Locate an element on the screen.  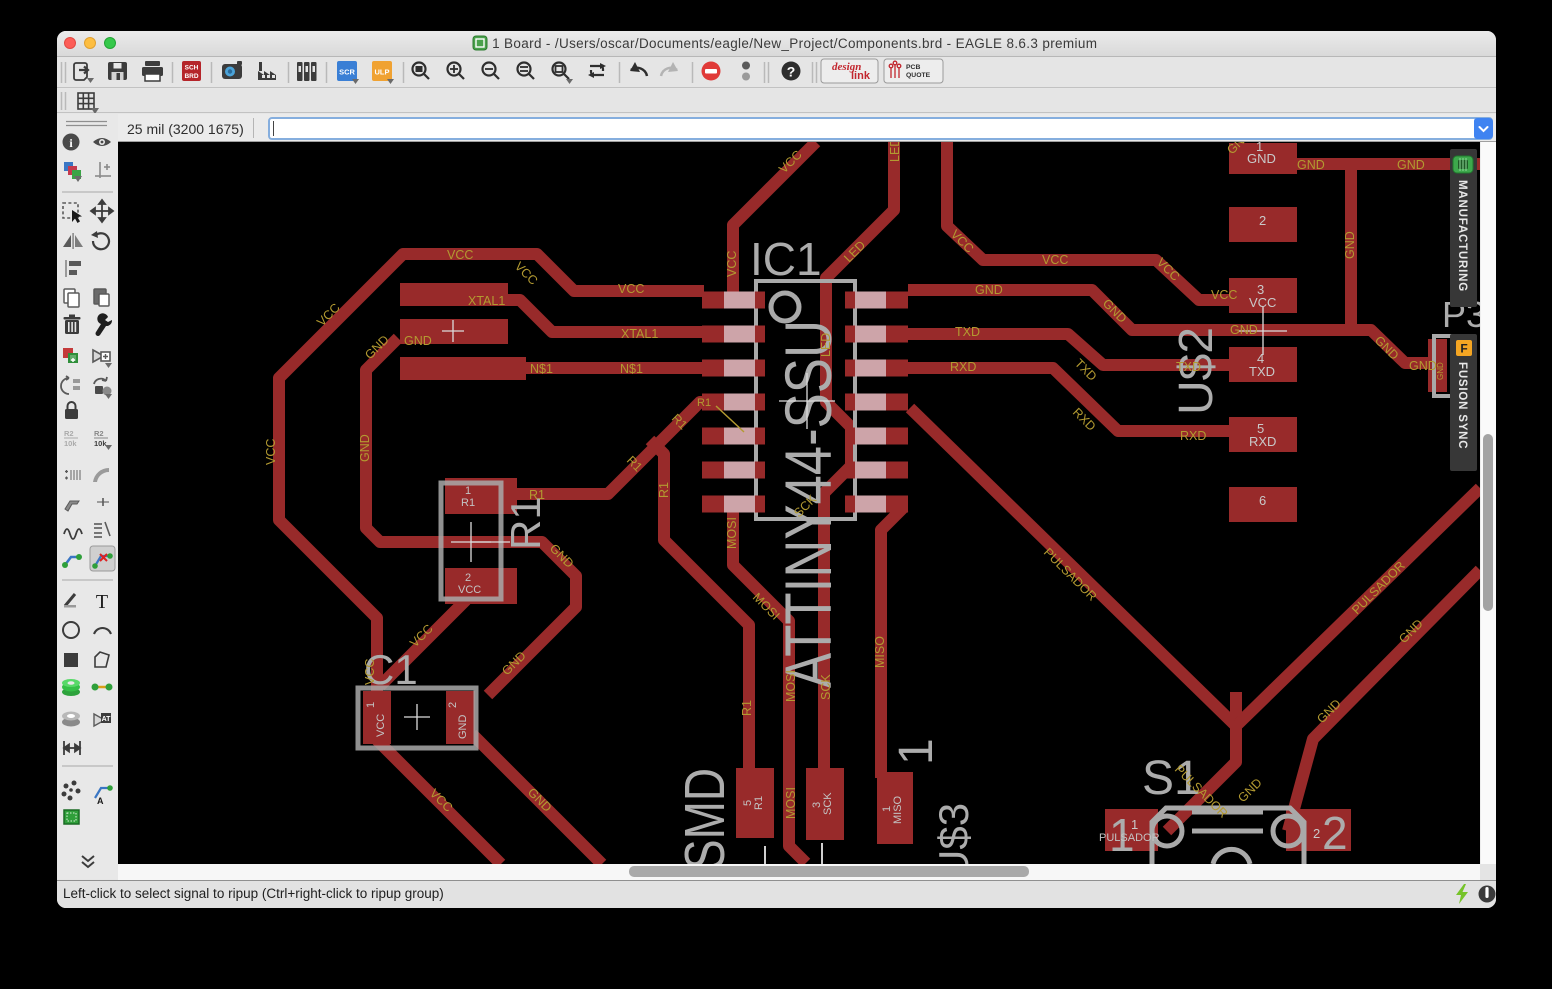
svg-text: QUOTE is located at coordinates (918, 75).